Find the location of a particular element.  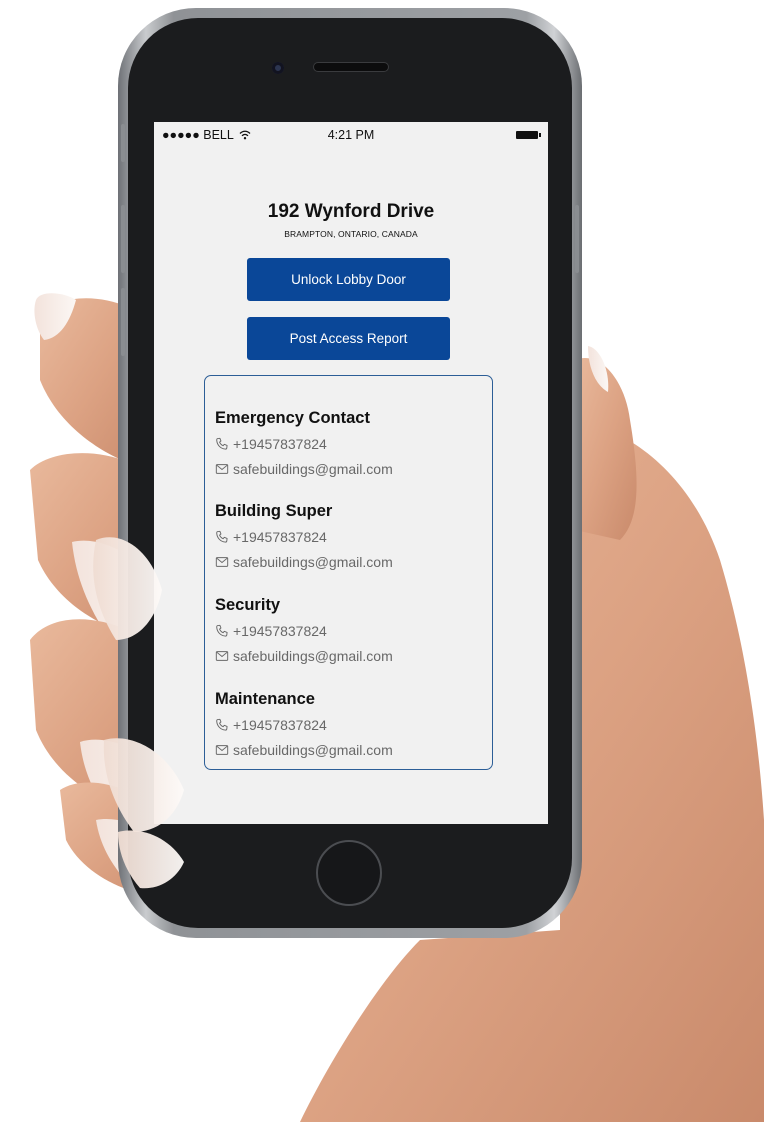

unlock-lobby-door-button: Unlock Lobby Door is located at coordinates (348, 279).